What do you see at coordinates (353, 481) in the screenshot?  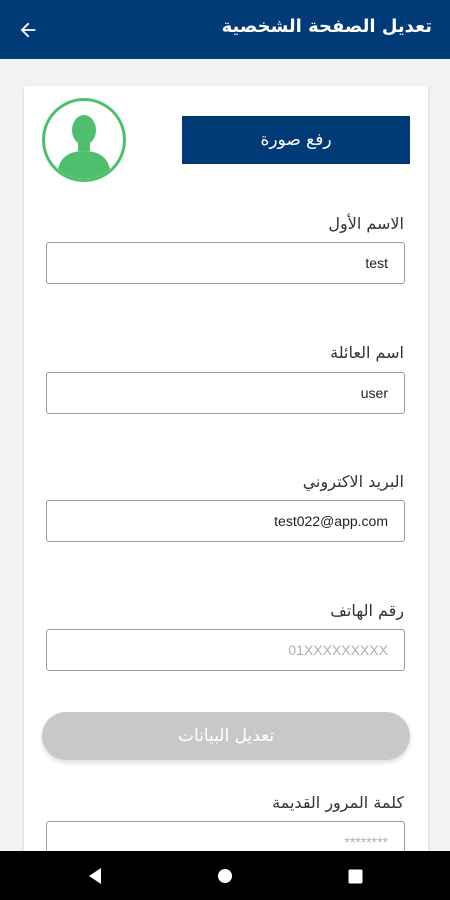 I see `email-label: البريد الاكتروني` at bounding box center [353, 481].